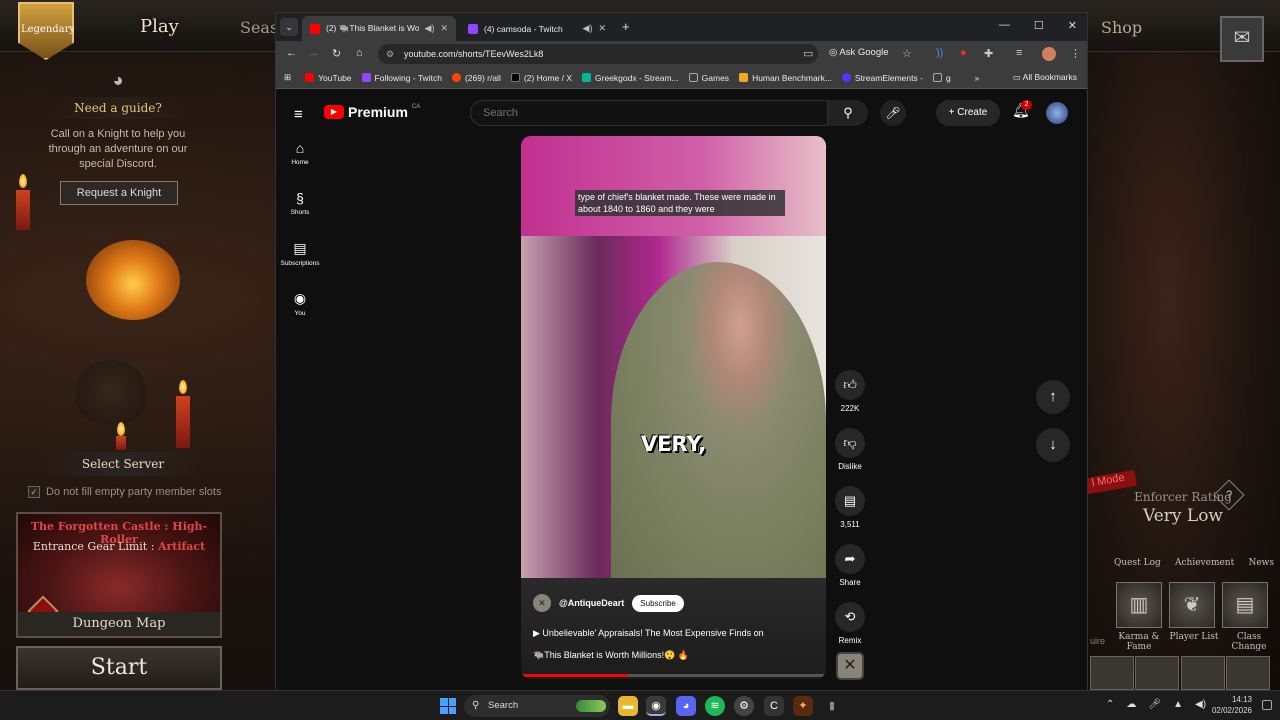 This screenshot has height=720, width=1280. I want to click on shop-tab: Shop, so click(1121, 27).